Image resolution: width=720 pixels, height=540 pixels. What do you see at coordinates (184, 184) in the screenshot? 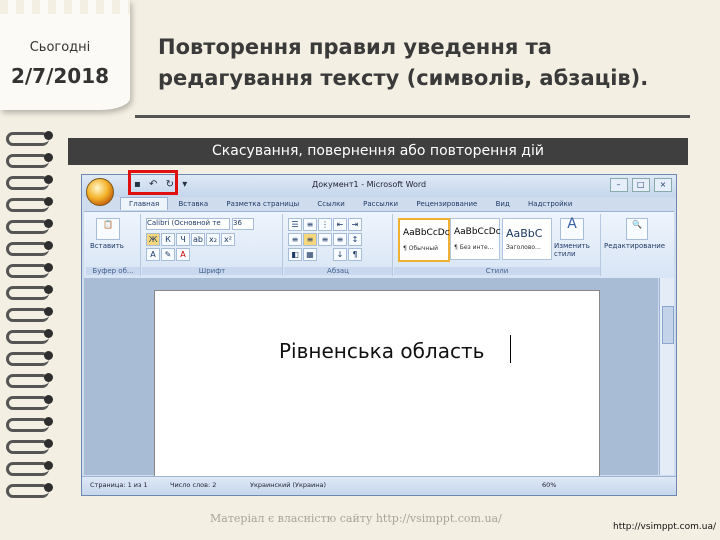
I see `dropdown-icon: ▾` at bounding box center [184, 184].